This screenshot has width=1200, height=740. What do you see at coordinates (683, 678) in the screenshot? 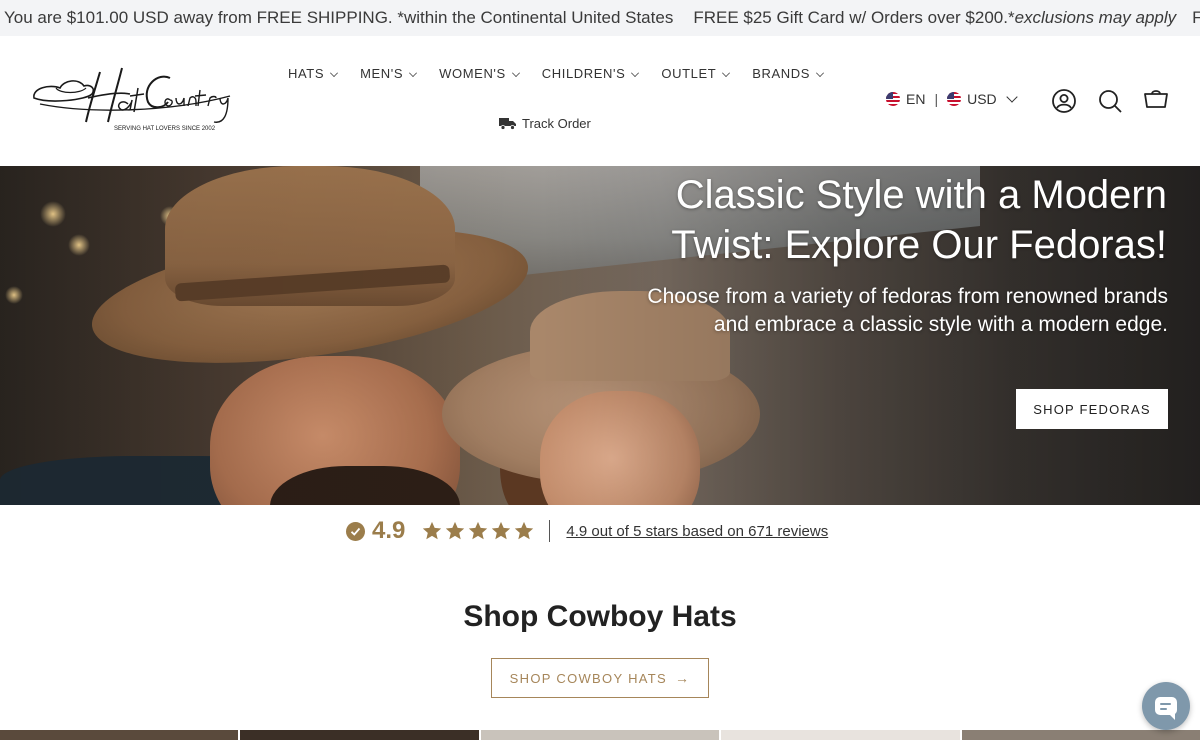
I see `arrow-right-icon: →` at bounding box center [683, 678].